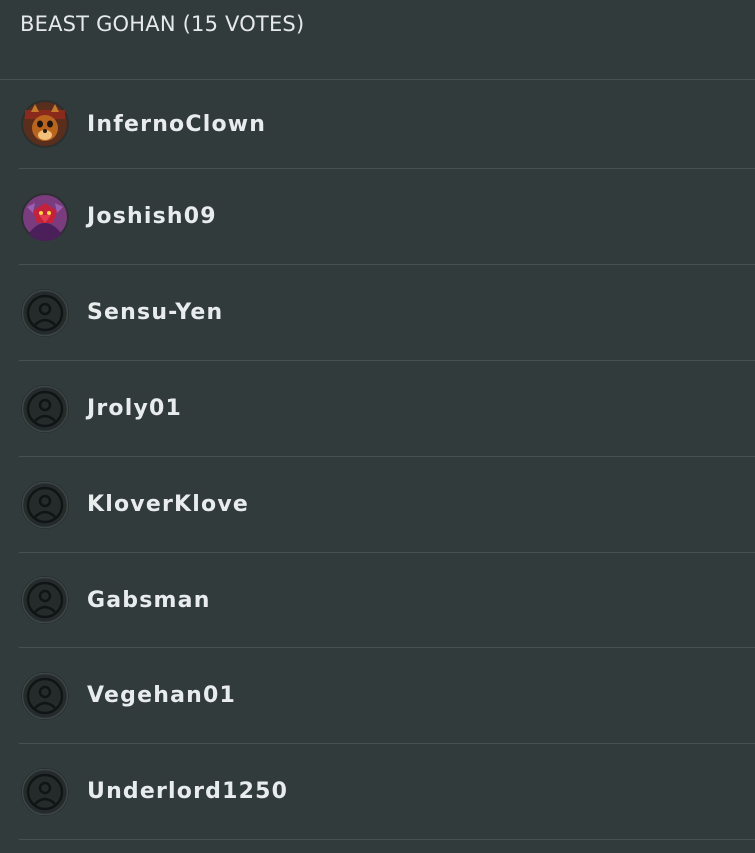  I want to click on voter-row: KloverKlove, so click(387, 505).